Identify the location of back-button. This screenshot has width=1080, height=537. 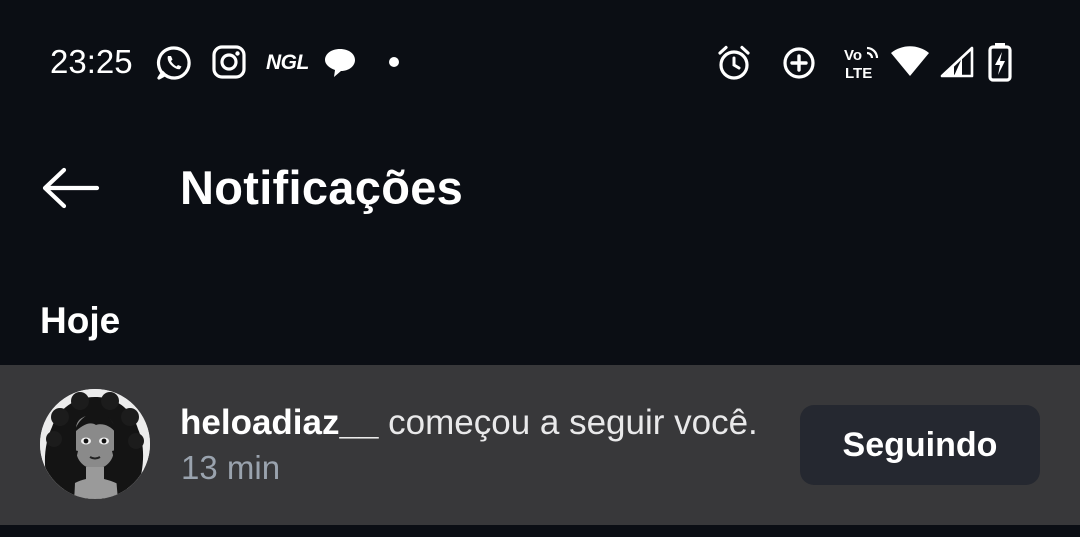
(70, 188).